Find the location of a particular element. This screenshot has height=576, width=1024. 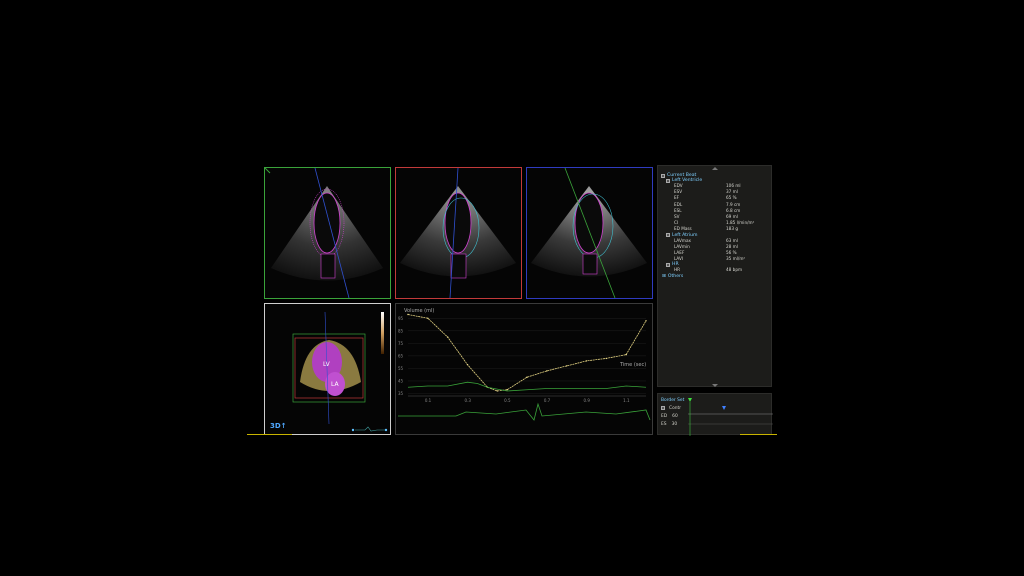

others-section: ⊞ Others is located at coordinates (714, 276).